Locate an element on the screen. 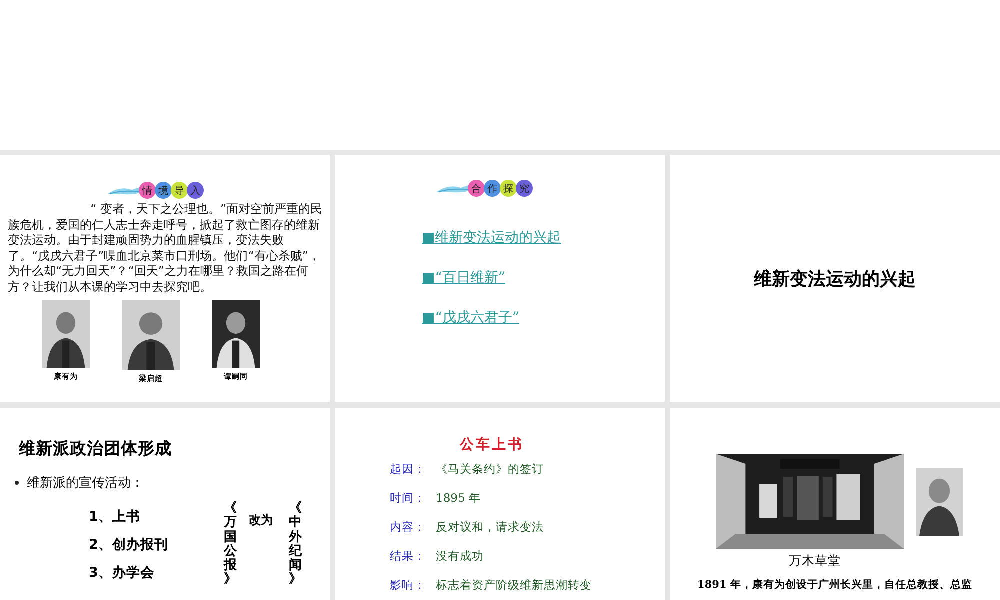  list-item: 2、创办报刊 is located at coordinates (129, 545).